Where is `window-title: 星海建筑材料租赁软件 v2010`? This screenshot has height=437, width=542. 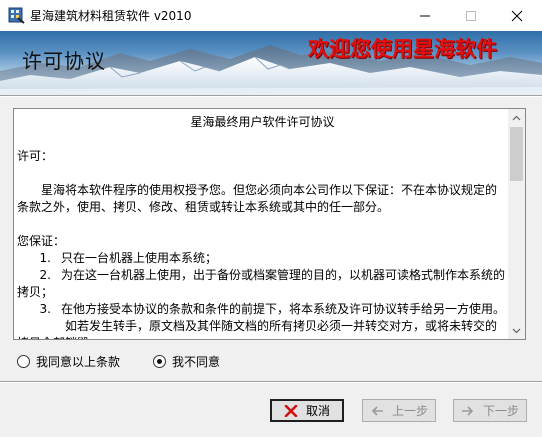
window-title: 星海建筑材料租赁软件 v2010 is located at coordinates (111, 16).